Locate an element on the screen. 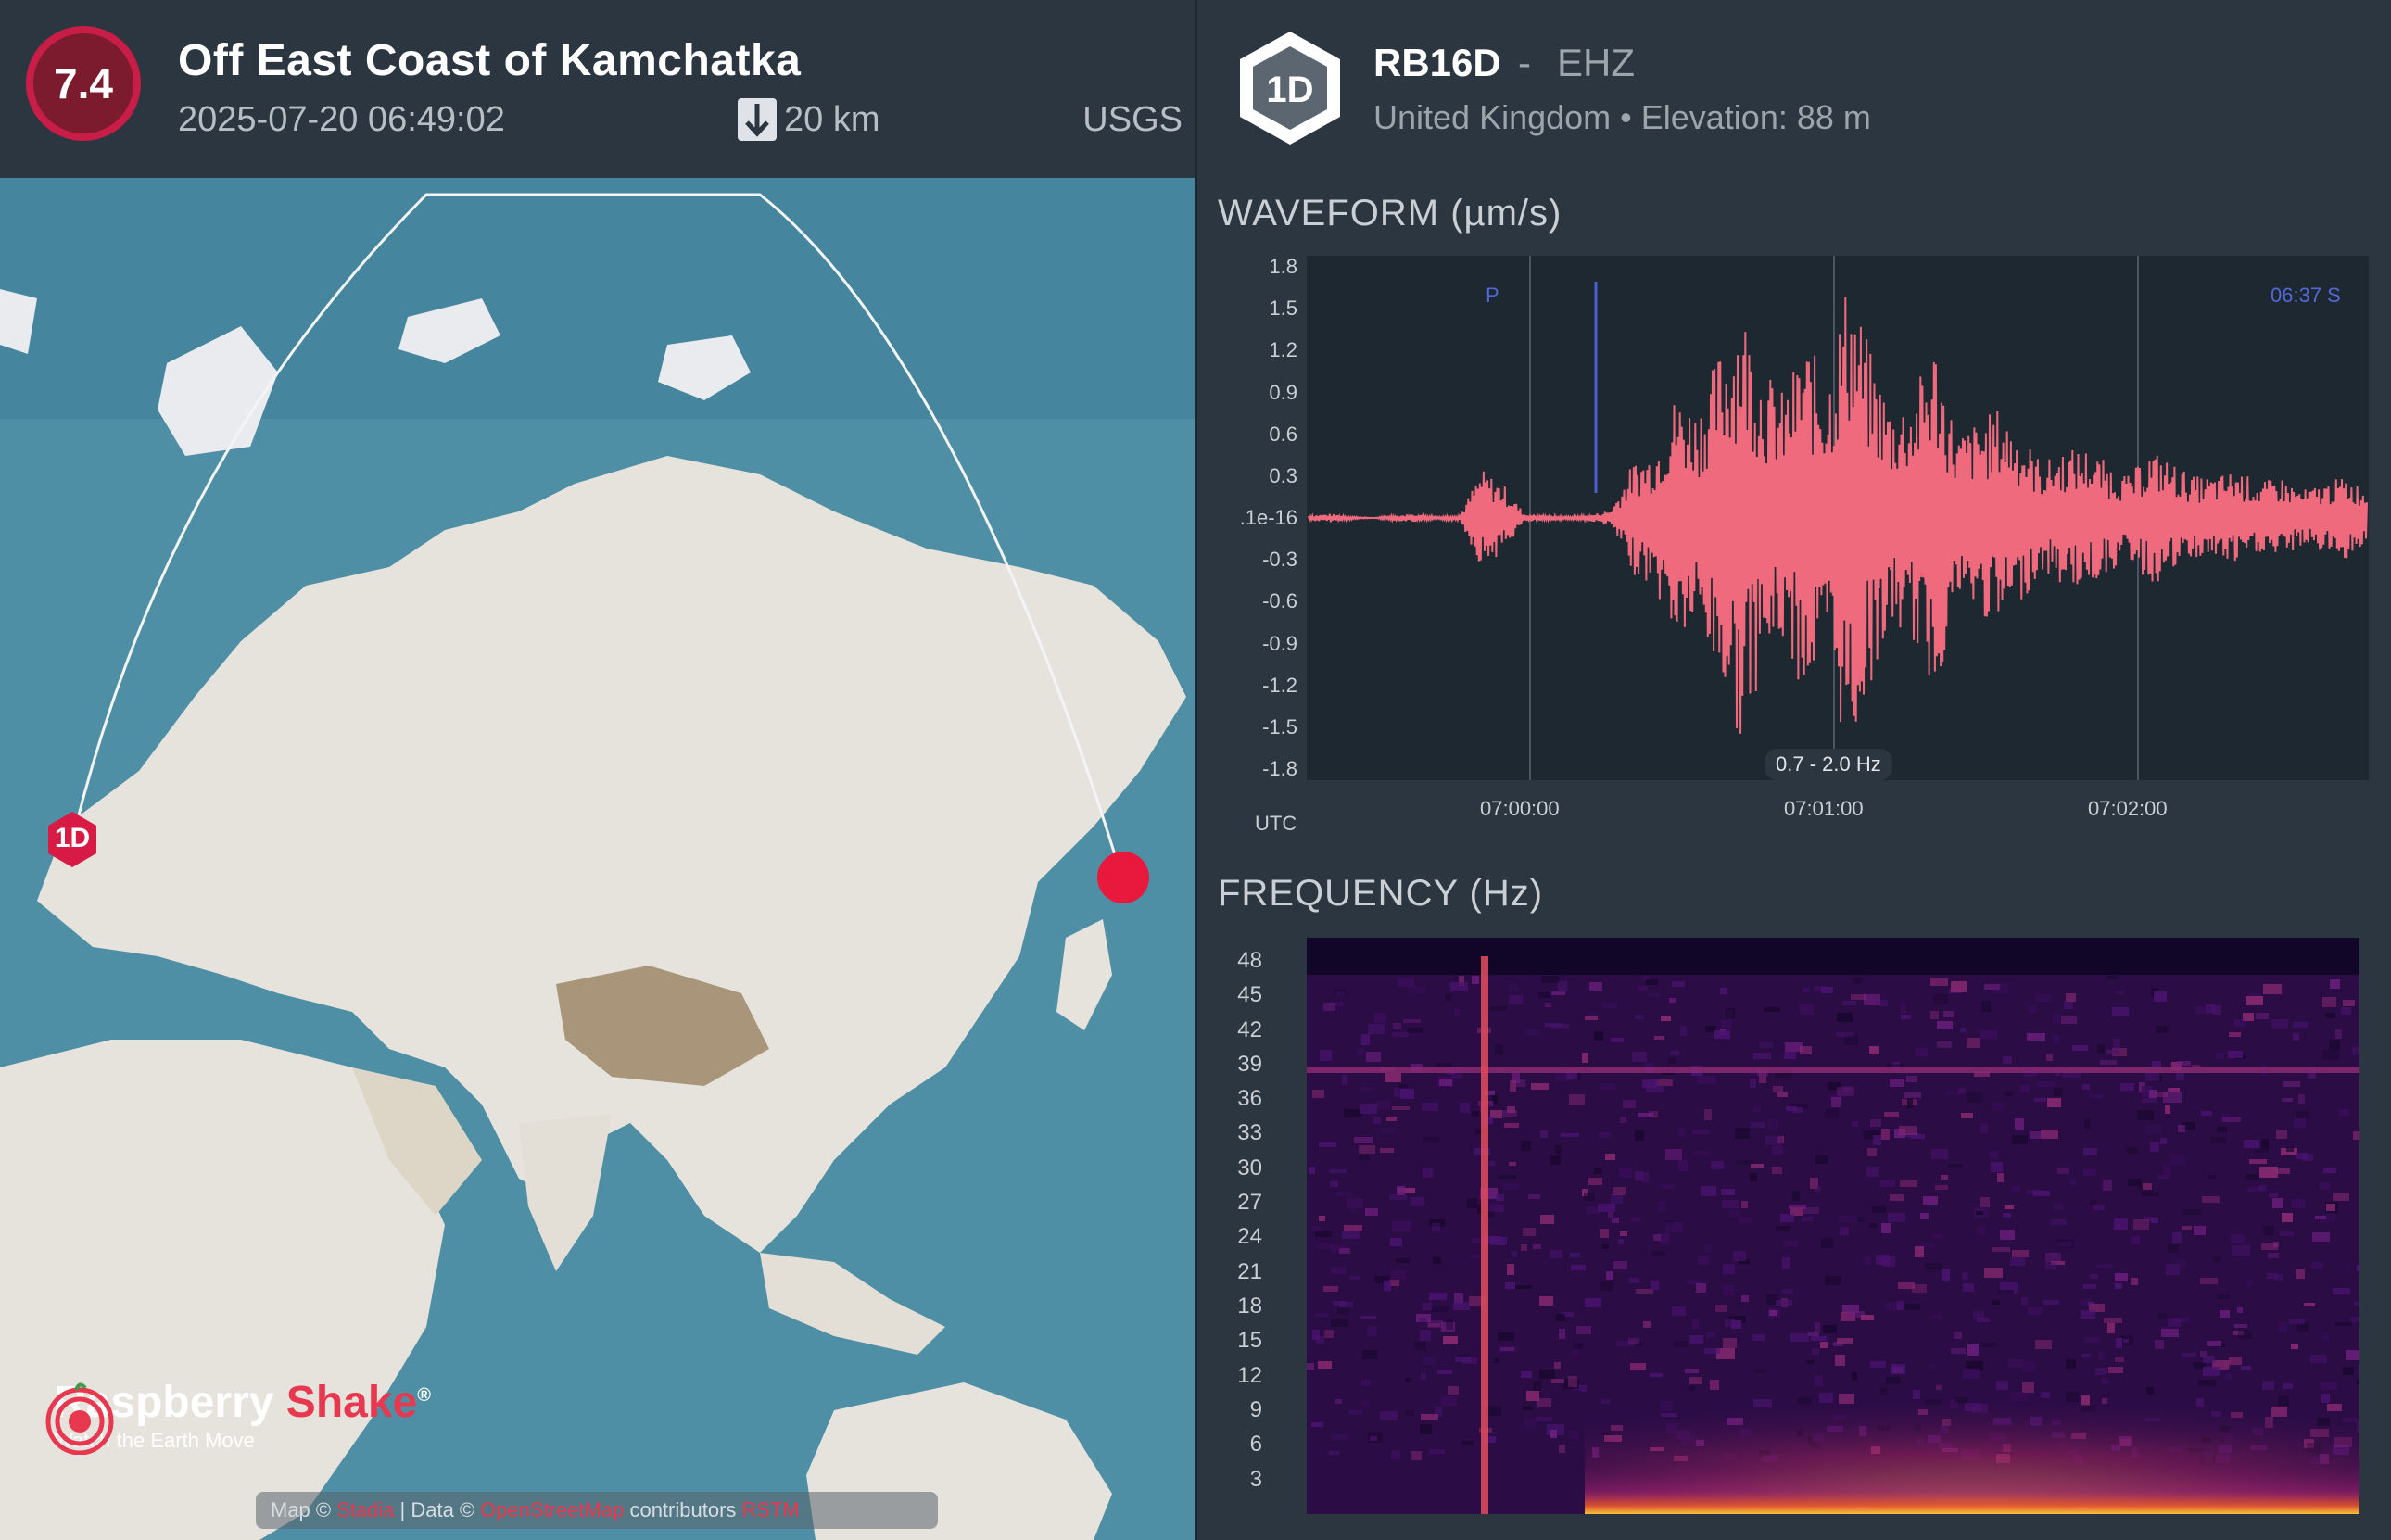  waveform-y-tick: -0.9 is located at coordinates (1279, 643).